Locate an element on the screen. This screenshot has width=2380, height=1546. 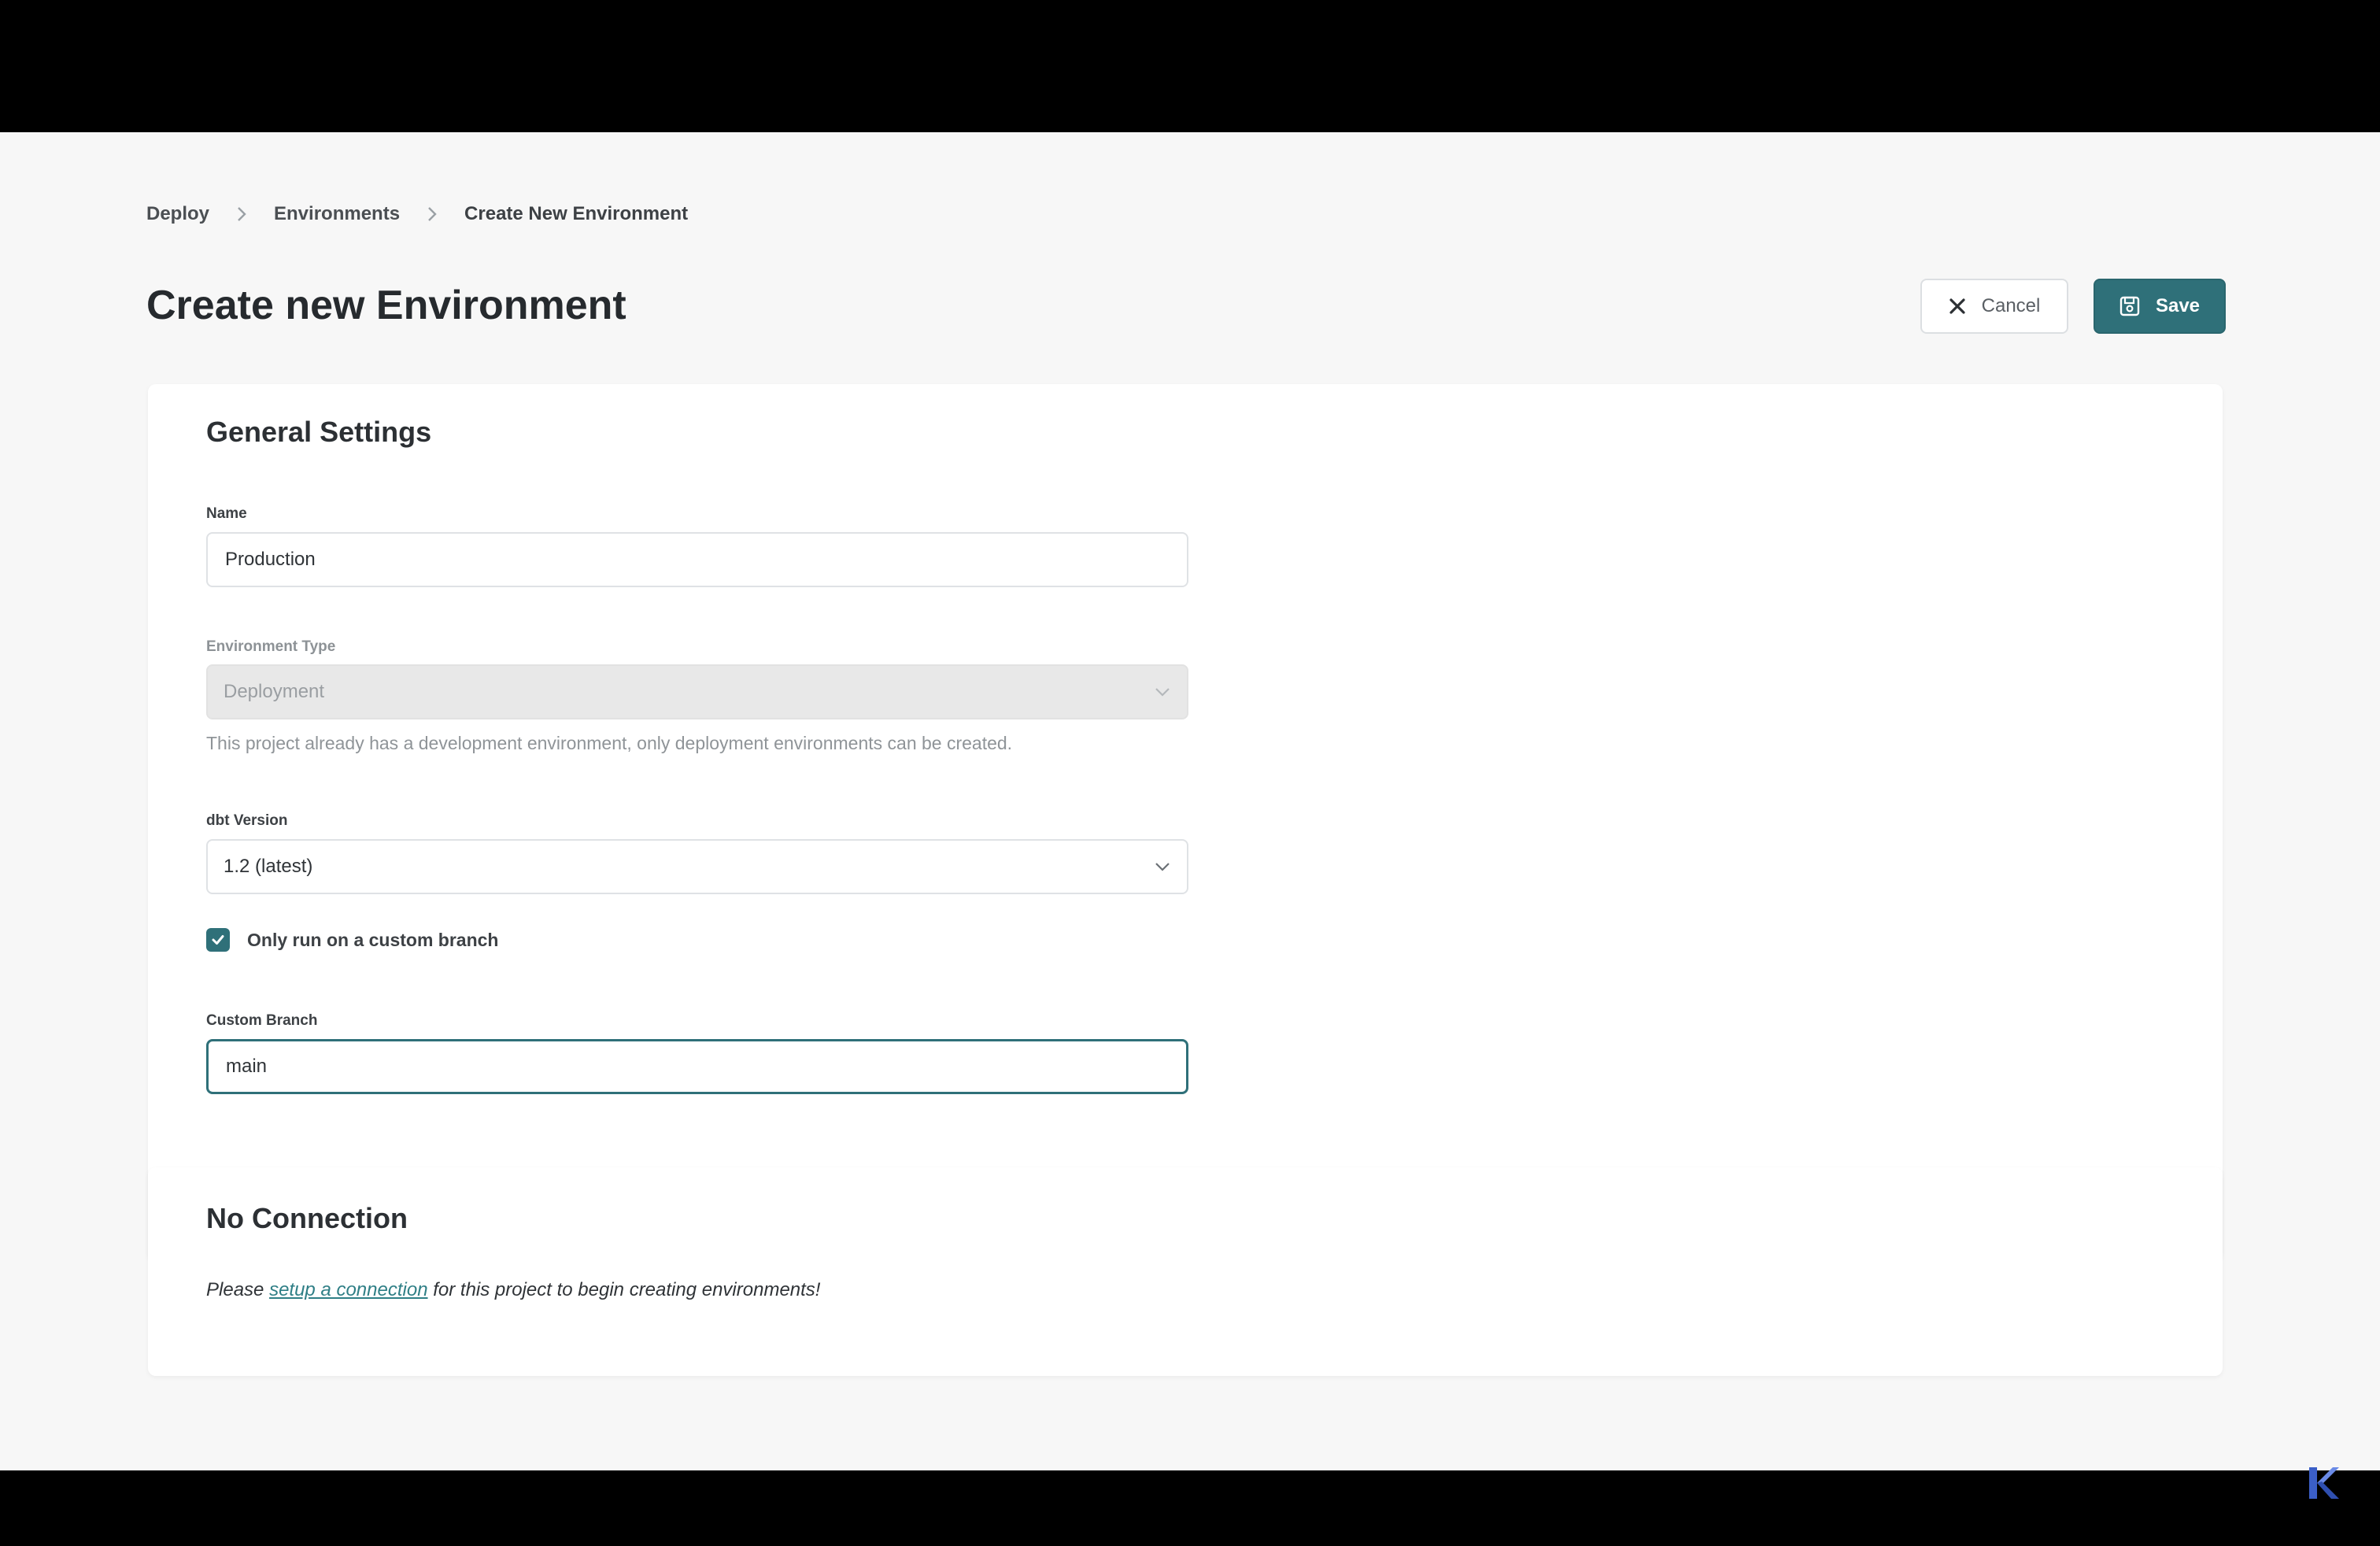
save-button-label: Save is located at coordinates (2178, 305).